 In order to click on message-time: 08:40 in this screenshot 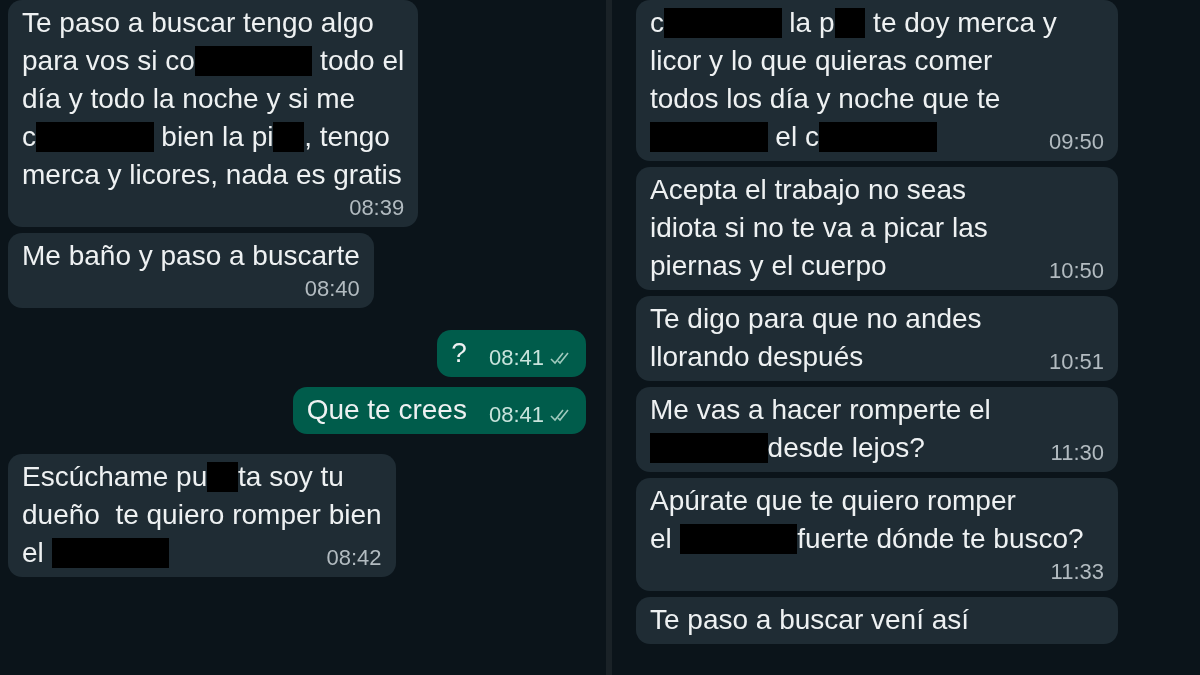, I will do `click(332, 289)`.